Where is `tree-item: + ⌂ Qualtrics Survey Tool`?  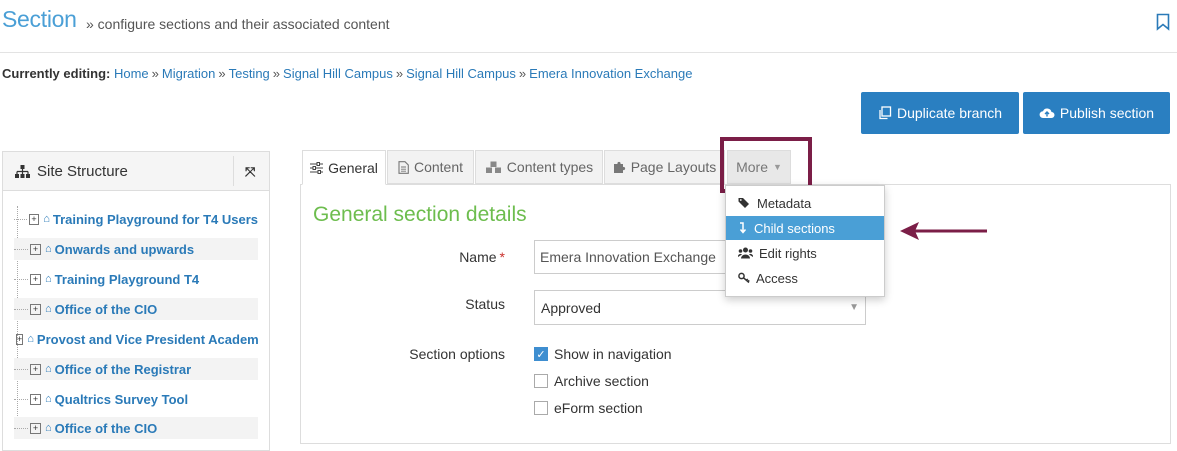 tree-item: + ⌂ Qualtrics Survey Tool is located at coordinates (136, 399).